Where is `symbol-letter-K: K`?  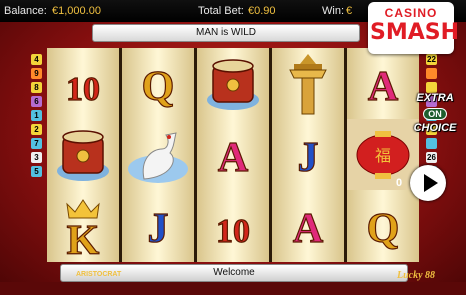 symbol-letter-K: K is located at coordinates (83, 225).